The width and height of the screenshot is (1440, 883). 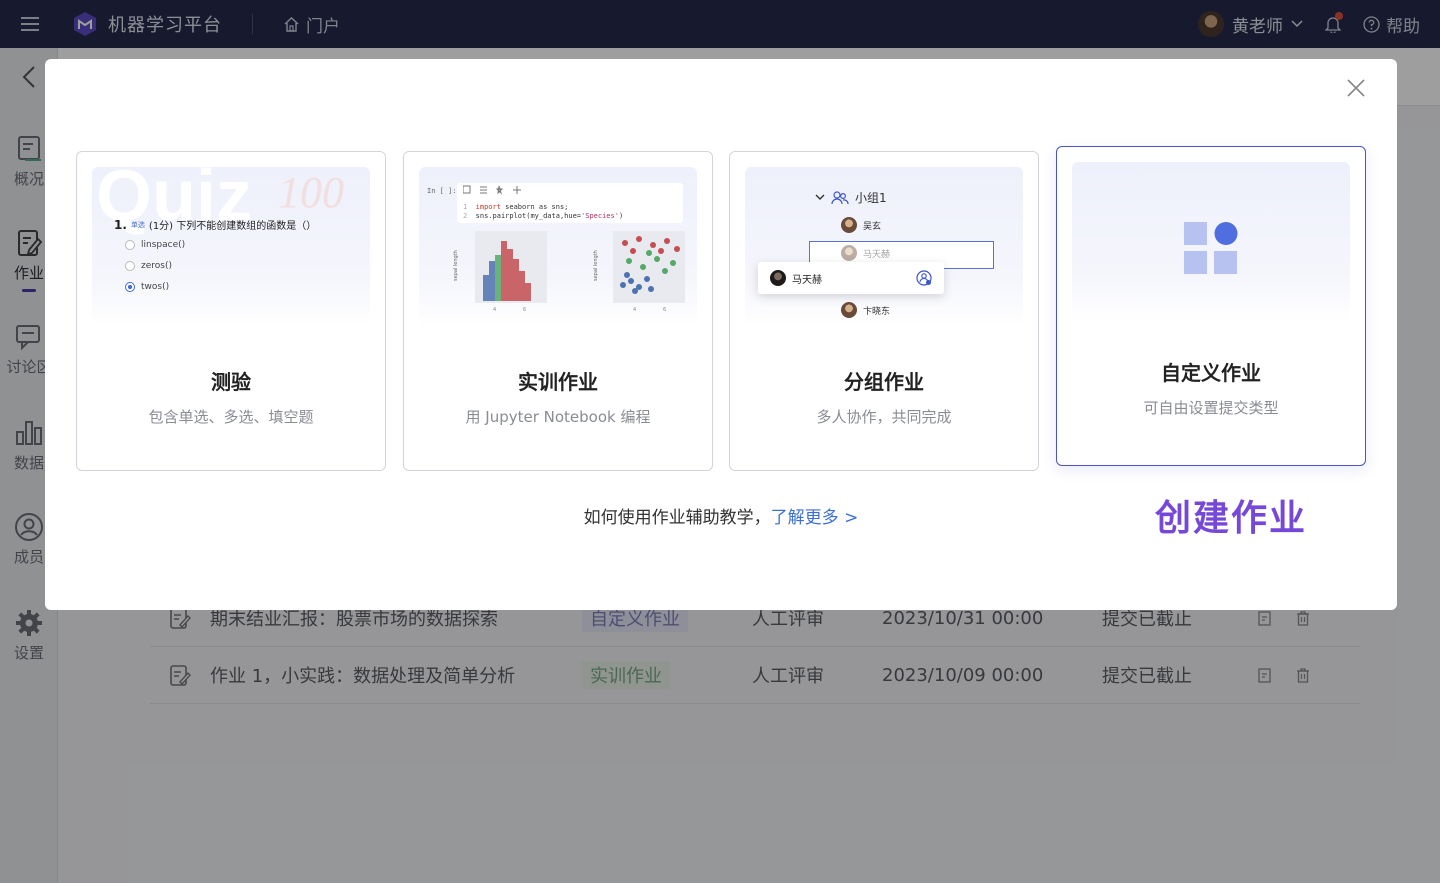 What do you see at coordinates (137, 224) in the screenshot?
I see `question-tag: 单选` at bounding box center [137, 224].